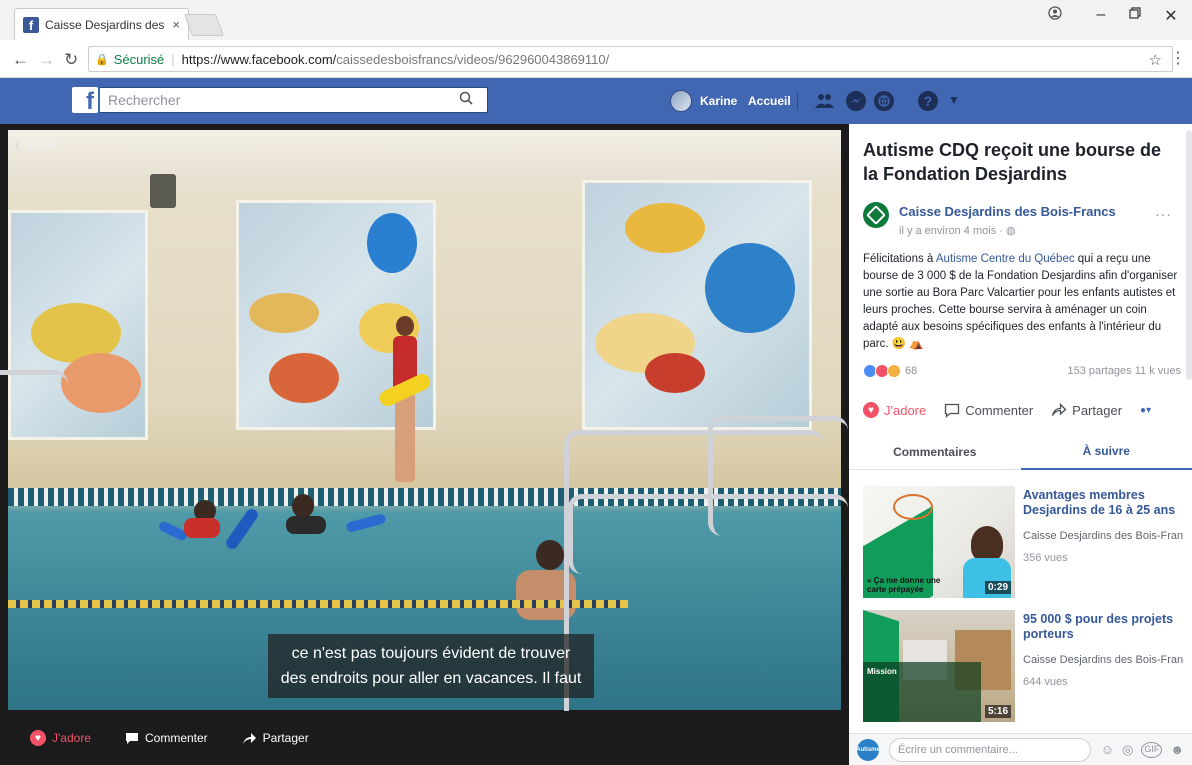 The width and height of the screenshot is (1192, 765). Describe the element at coordinates (259, 59) in the screenshot. I see `url-host: https://www.facebook.com/` at that location.